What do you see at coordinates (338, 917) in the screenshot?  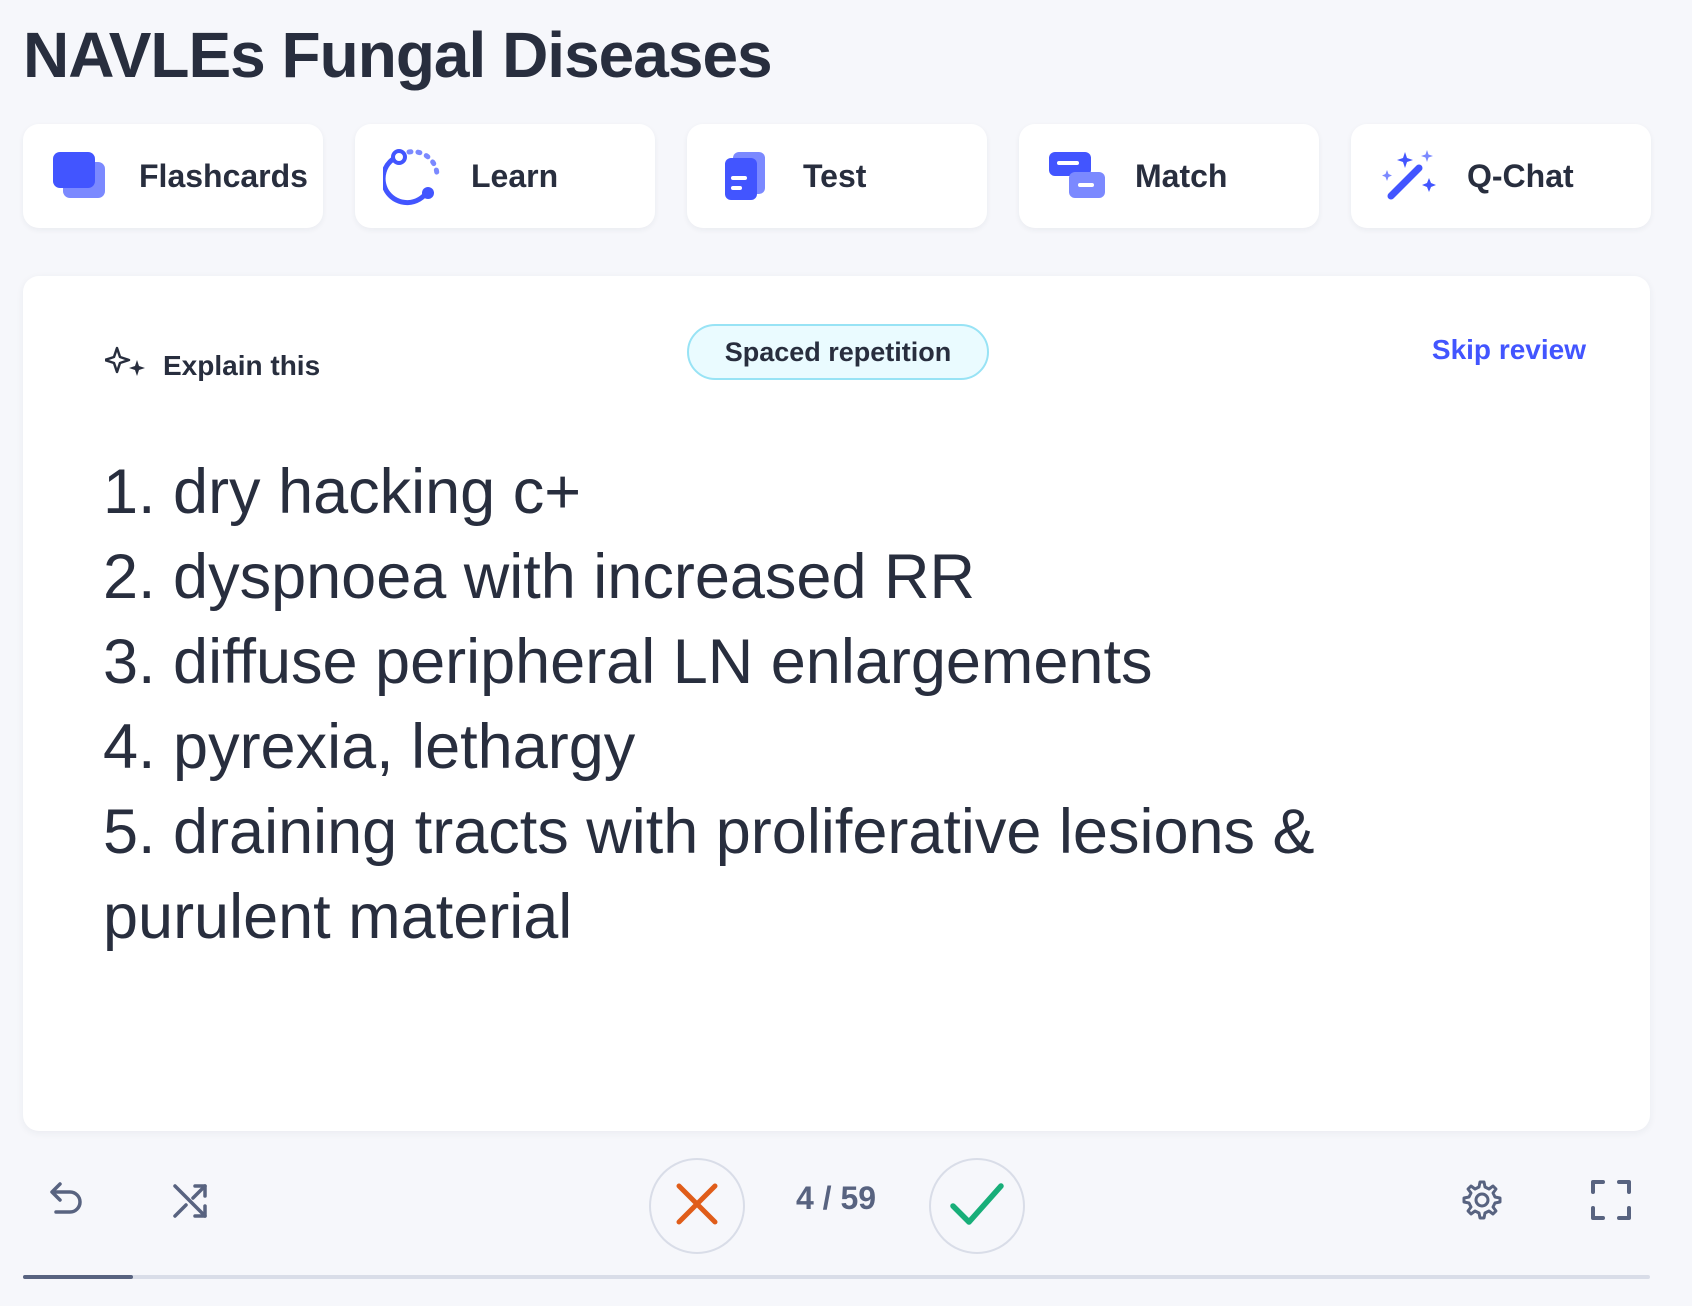 I see `card-line: purulent material` at bounding box center [338, 917].